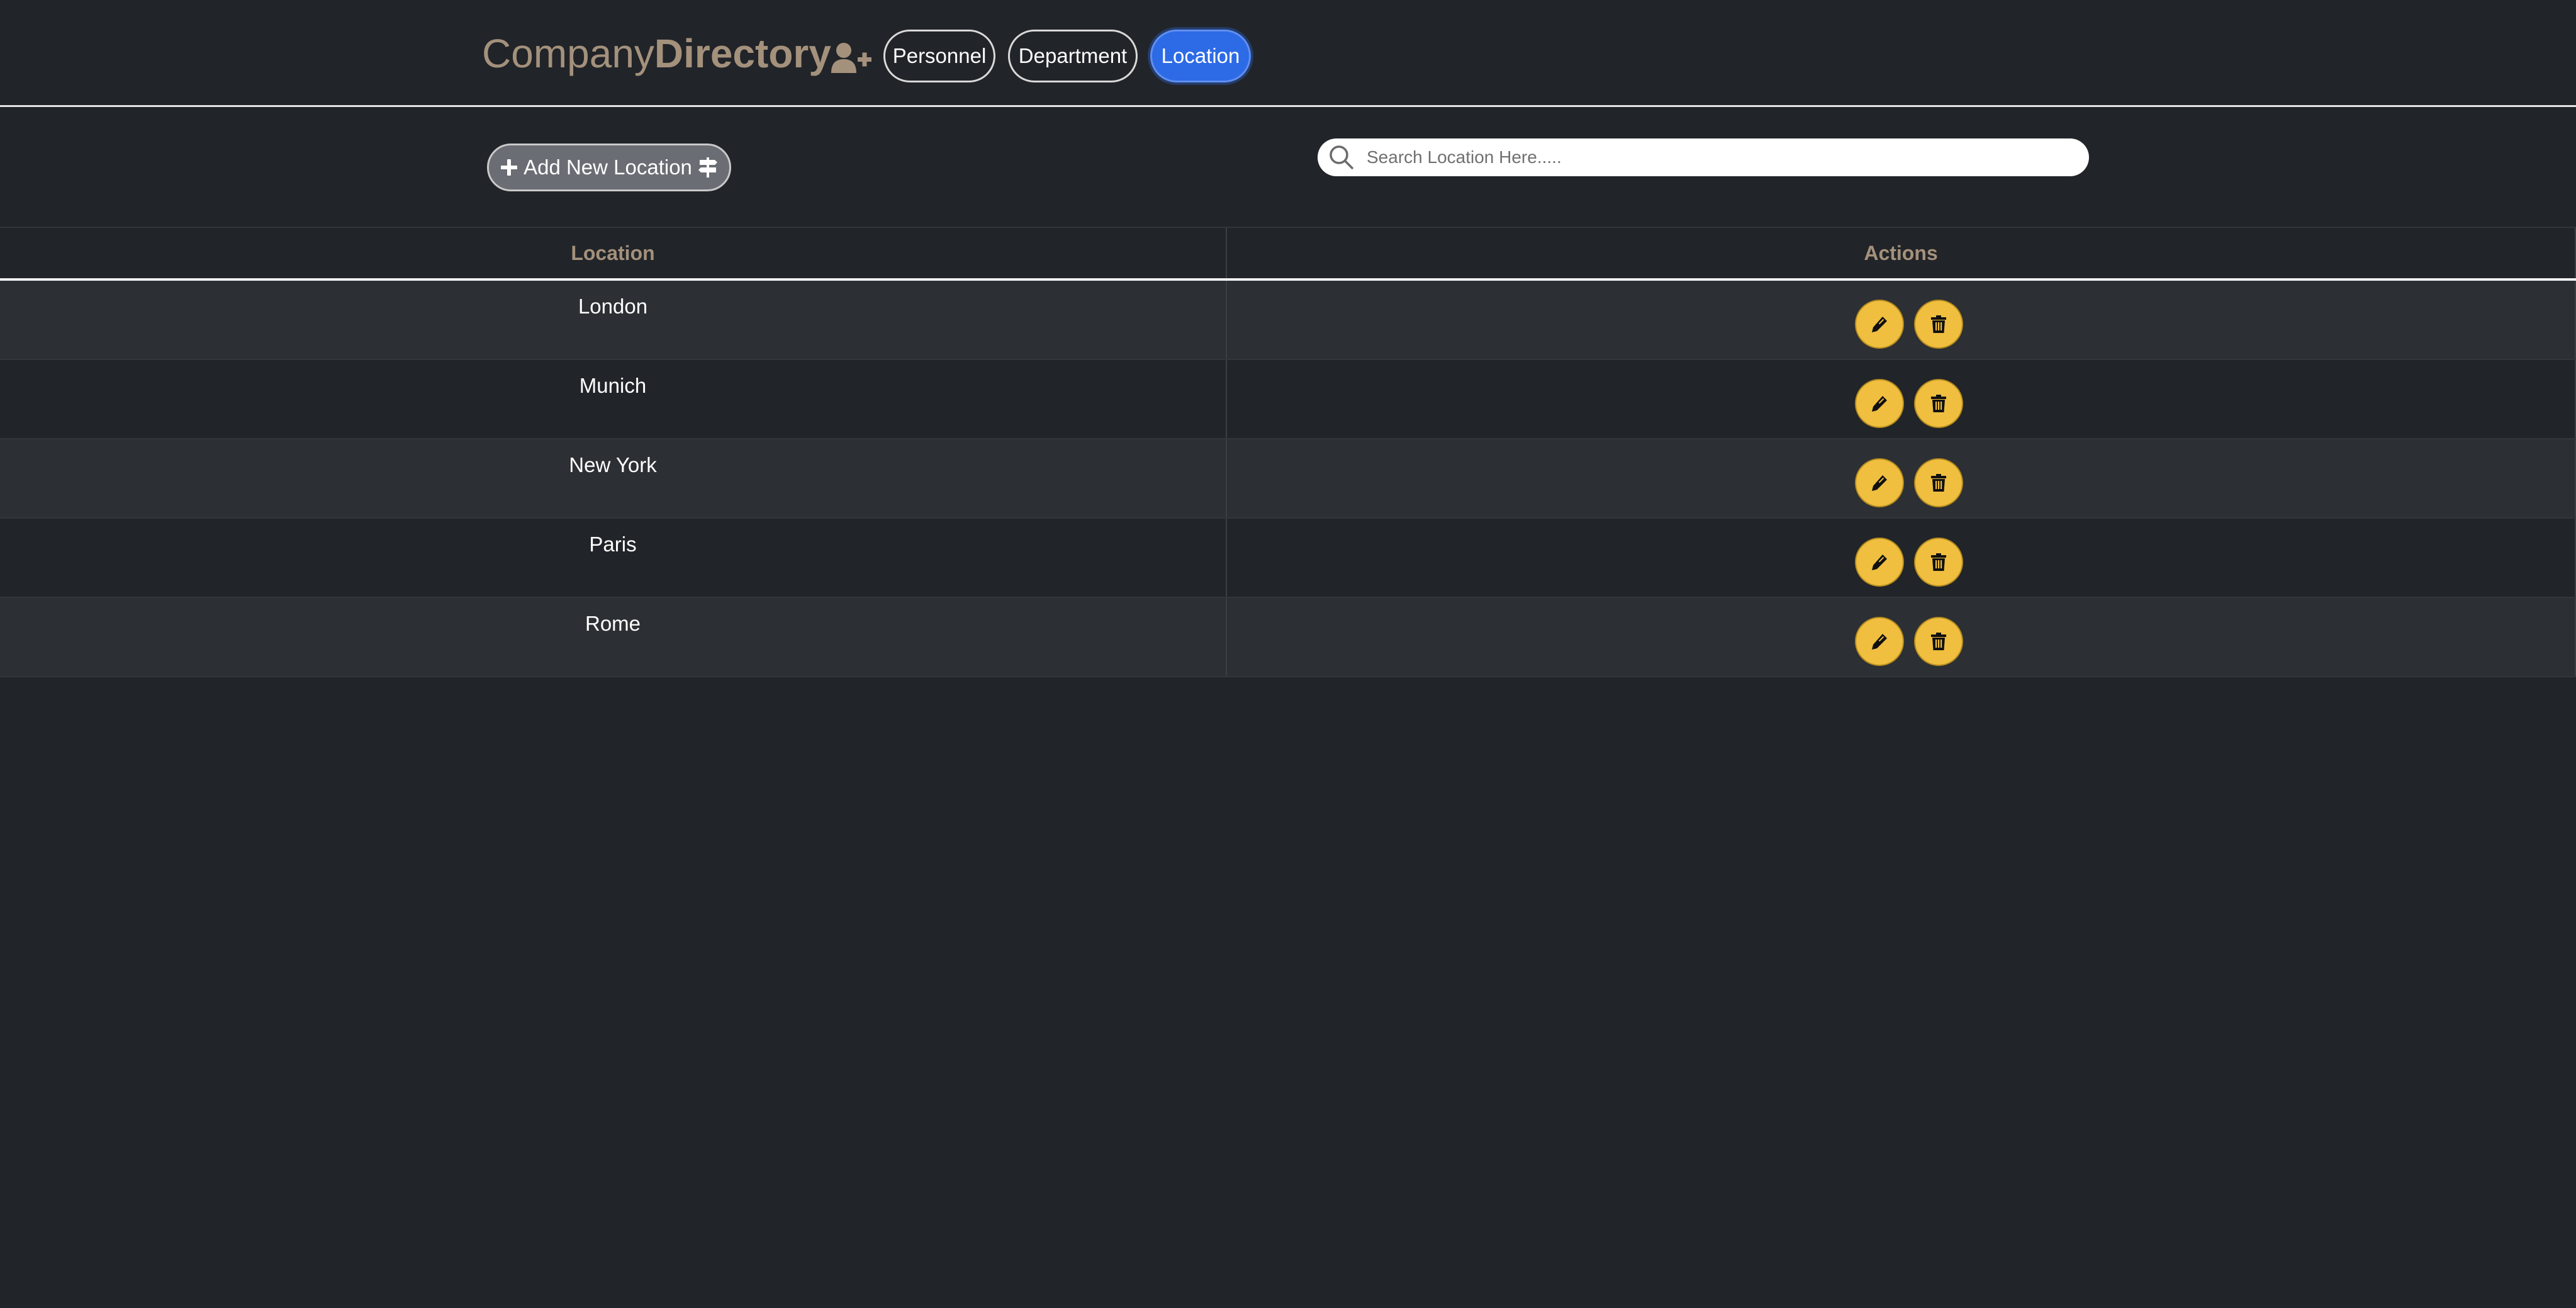  I want to click on table-header: Location Actions, so click(1288, 254).